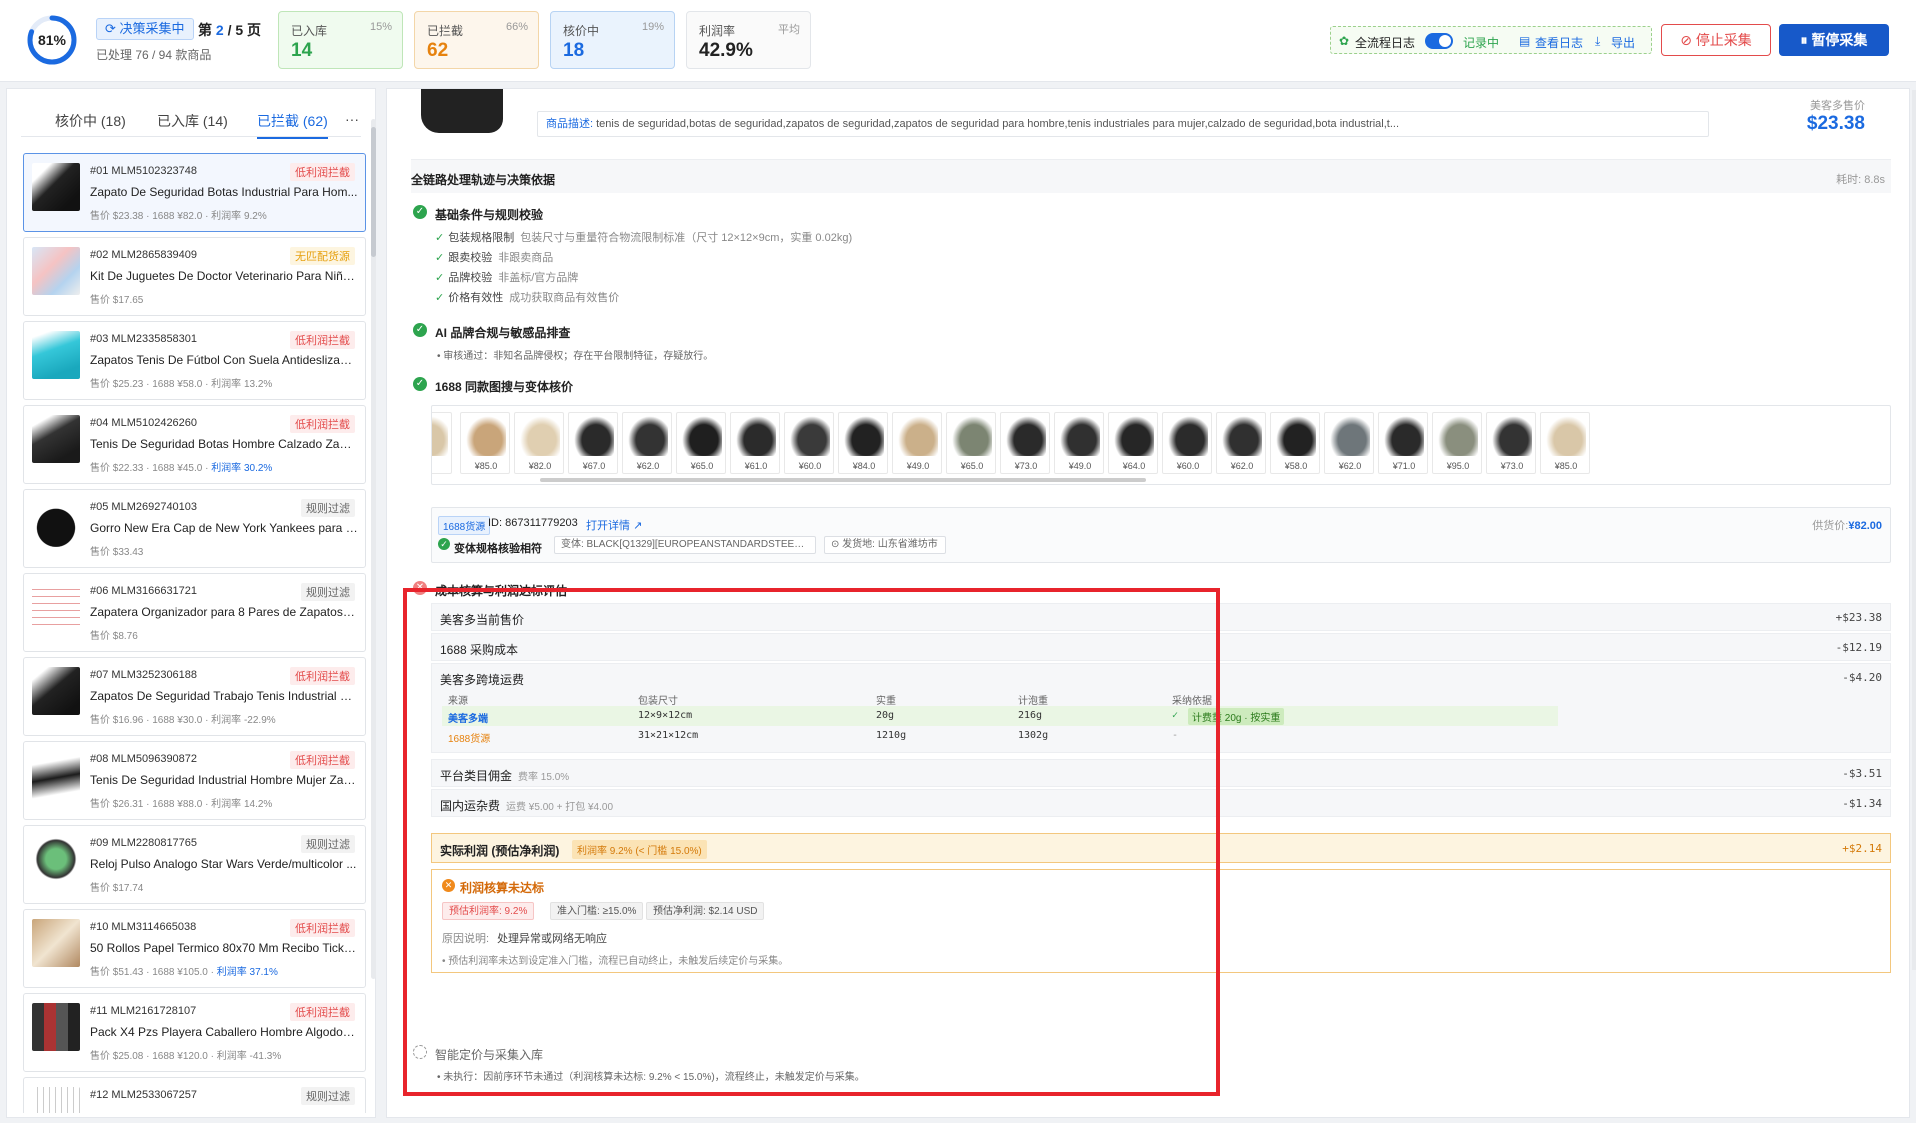 The image size is (1916, 1123). I want to click on tab-blocked: 已拦截 (62), so click(292, 125).